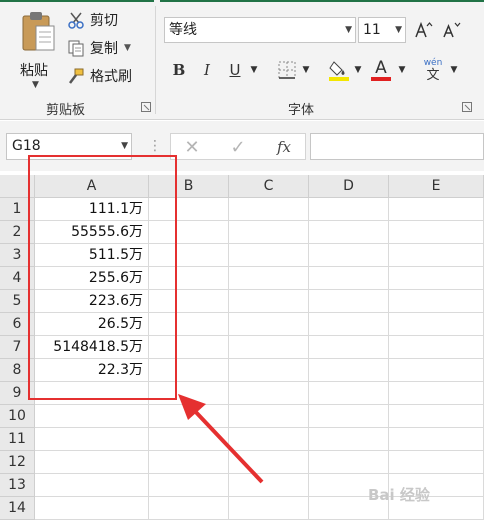  What do you see at coordinates (92, 278) in the screenshot?
I see `cell-a4: 255.6万` at bounding box center [92, 278].